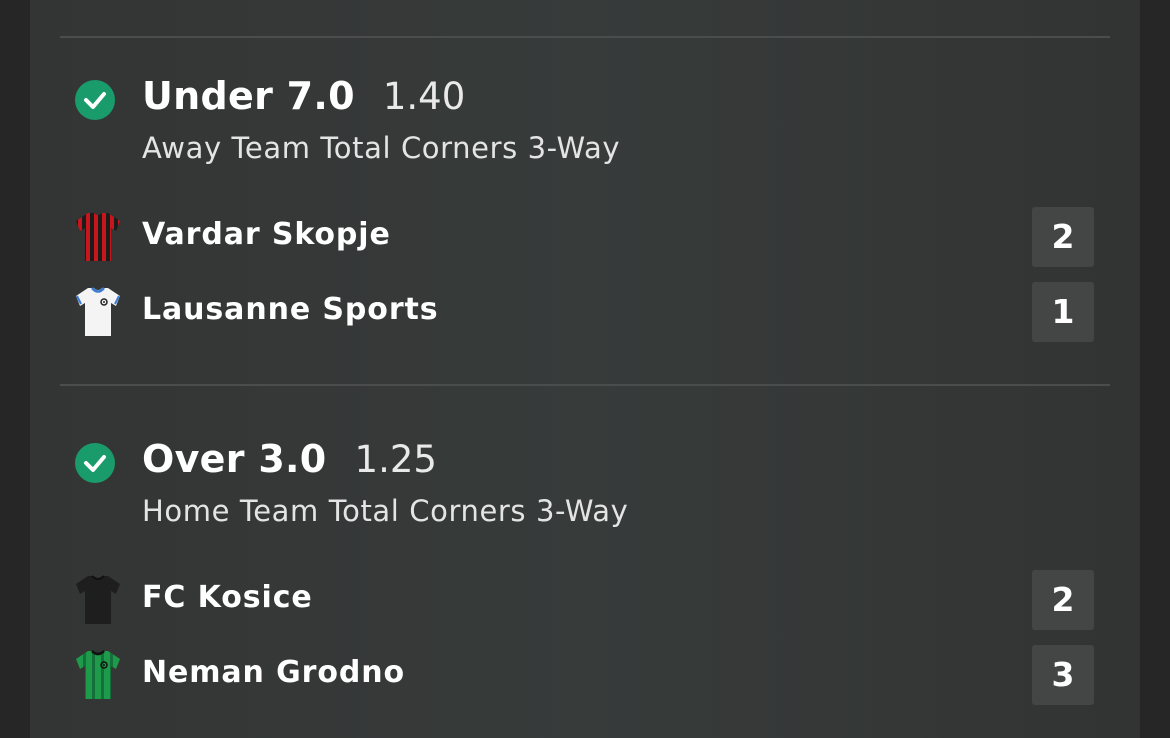  I want to click on team-row: FC Kosice 2, so click(585, 600).